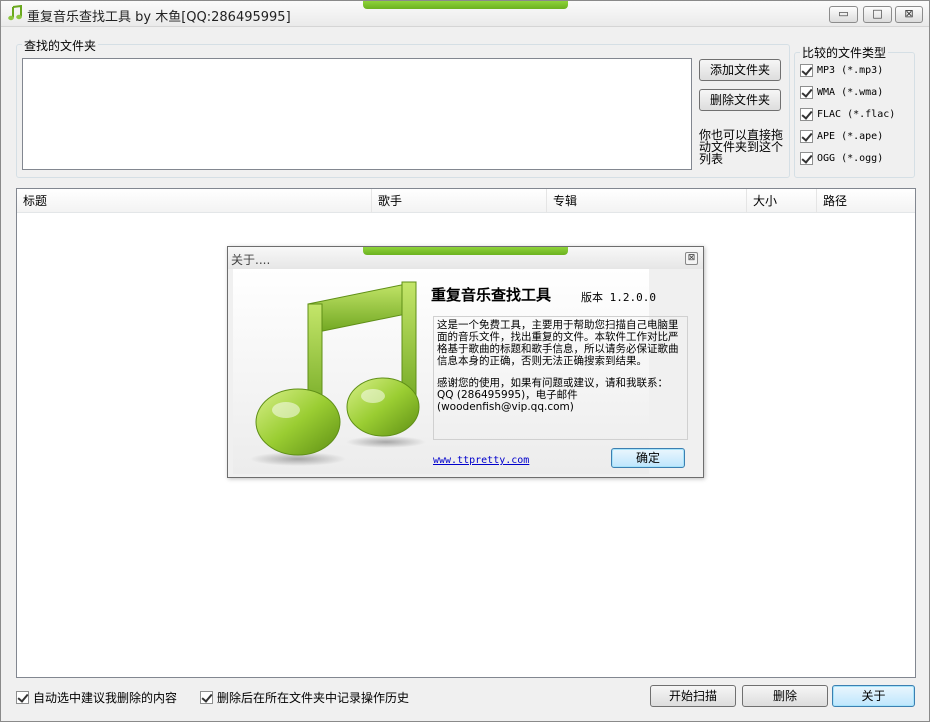 The width and height of the screenshot is (930, 722). What do you see at coordinates (313, 698) in the screenshot?
I see `log-history-label: 删除后在所在文件夹中记录操作历史` at bounding box center [313, 698].